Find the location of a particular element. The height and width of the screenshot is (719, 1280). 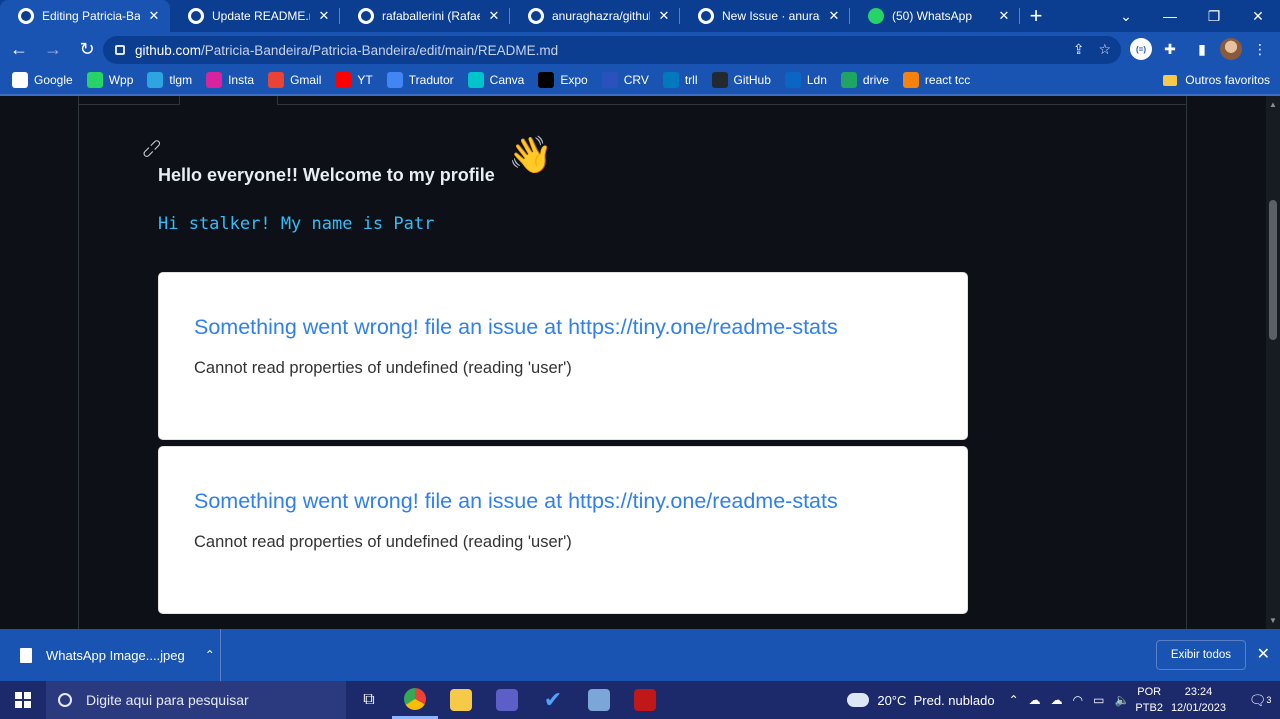

language-indicator: POR PTB2 is located at coordinates (1149, 700).